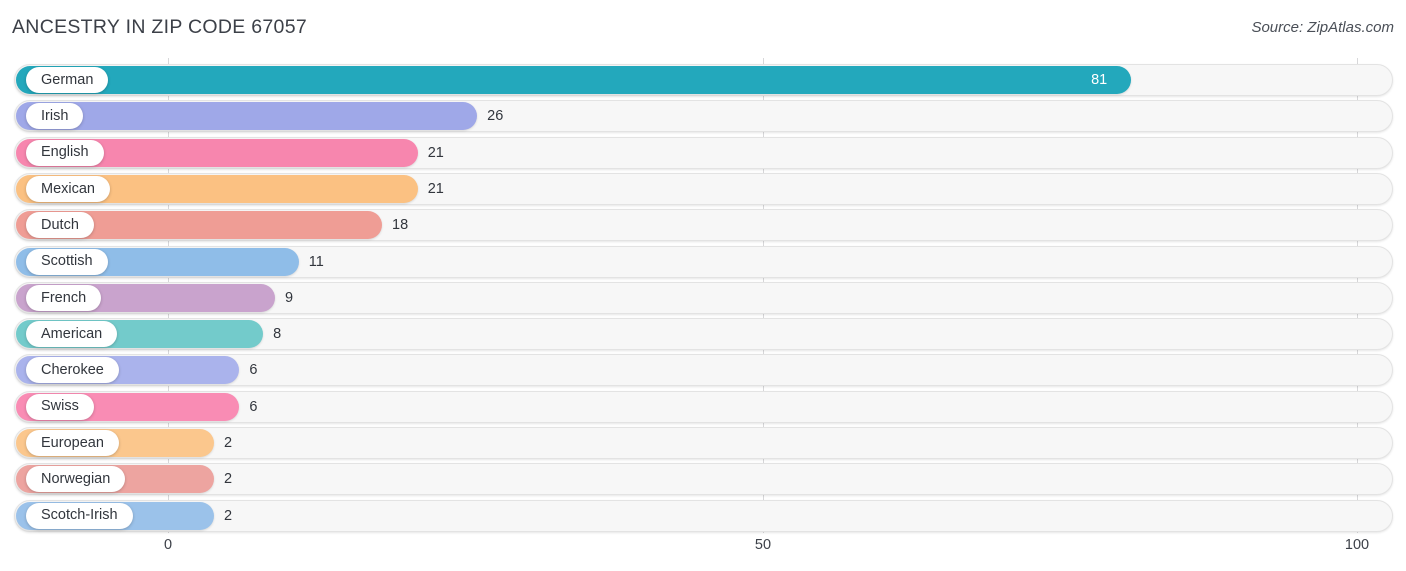 This screenshot has width=1406, height=571. What do you see at coordinates (316, 261) in the screenshot?
I see `bar-value-label: 11` at bounding box center [316, 261].